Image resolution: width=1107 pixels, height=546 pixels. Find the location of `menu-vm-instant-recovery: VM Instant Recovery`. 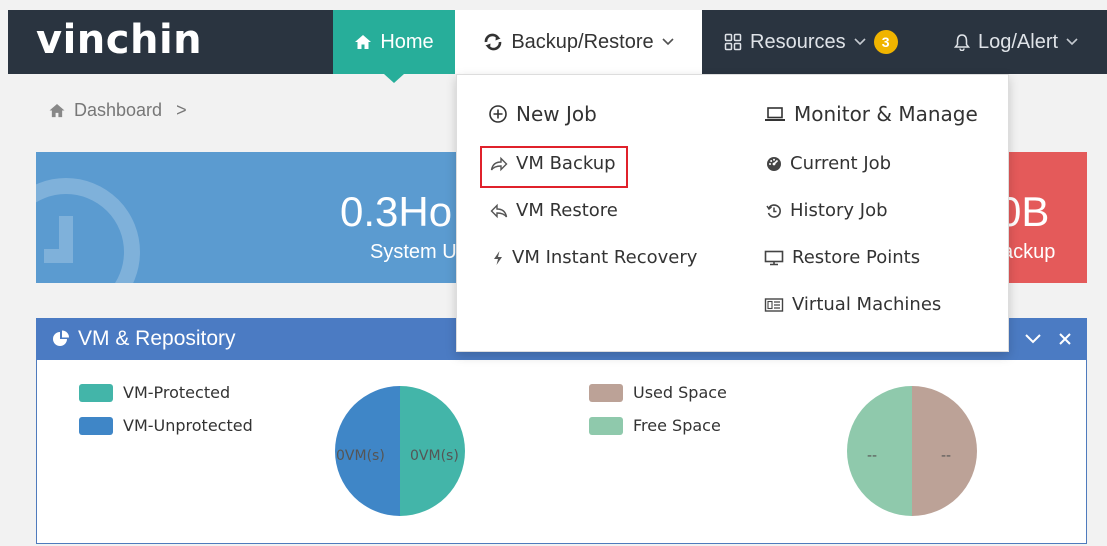

menu-vm-instant-recovery: VM Instant Recovery is located at coordinates (594, 257).